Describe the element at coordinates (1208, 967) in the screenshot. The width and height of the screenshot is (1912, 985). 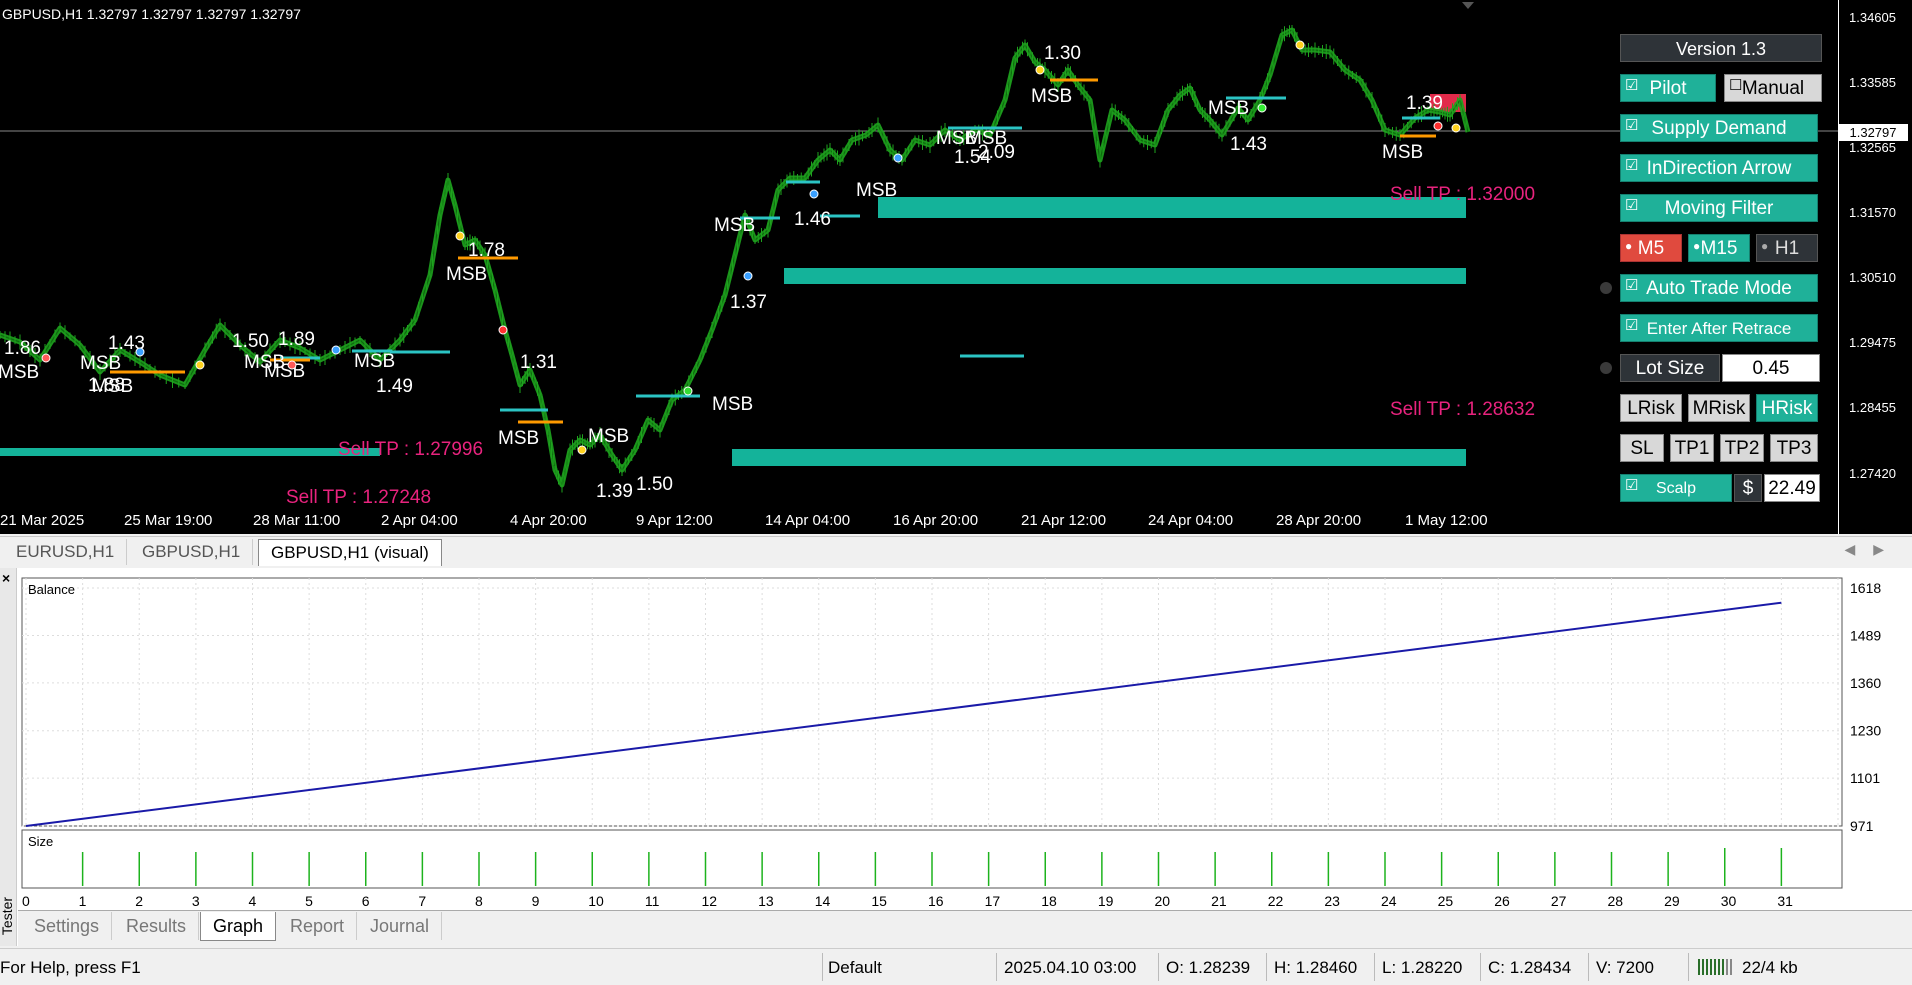
I see `bar-open: O: 1.28239` at that location.